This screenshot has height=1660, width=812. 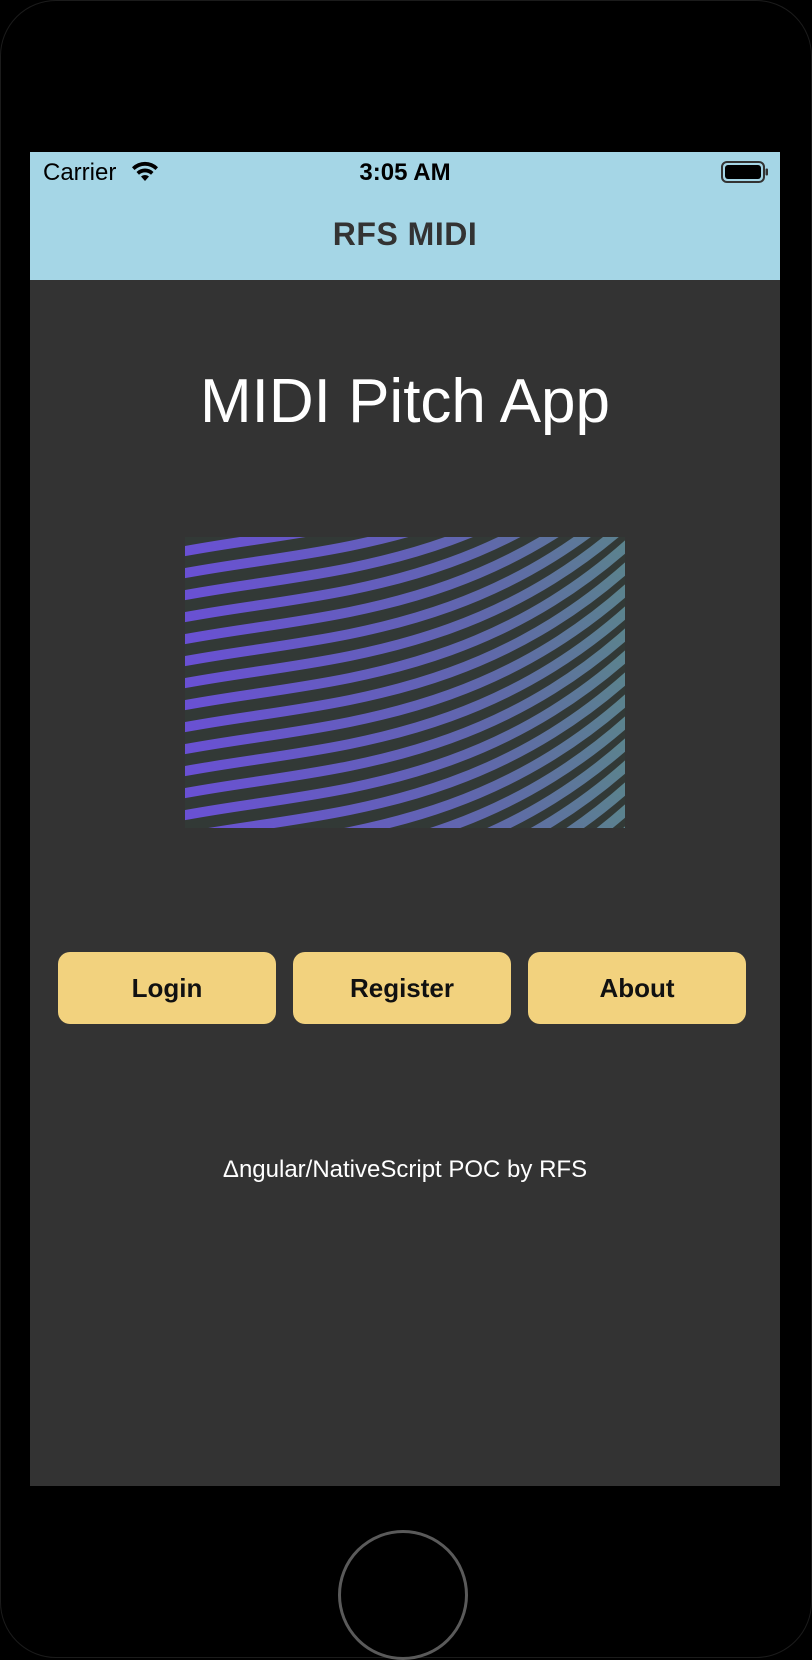 I want to click on action-bar-title: RFS MIDI, so click(x=405, y=234).